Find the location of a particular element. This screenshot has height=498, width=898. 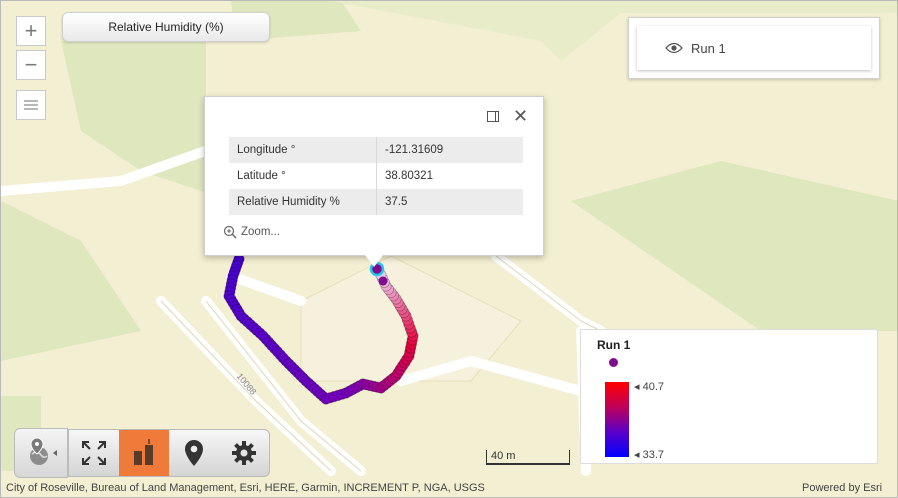

layer-title: Relative Humidity (%) is located at coordinates (166, 27).